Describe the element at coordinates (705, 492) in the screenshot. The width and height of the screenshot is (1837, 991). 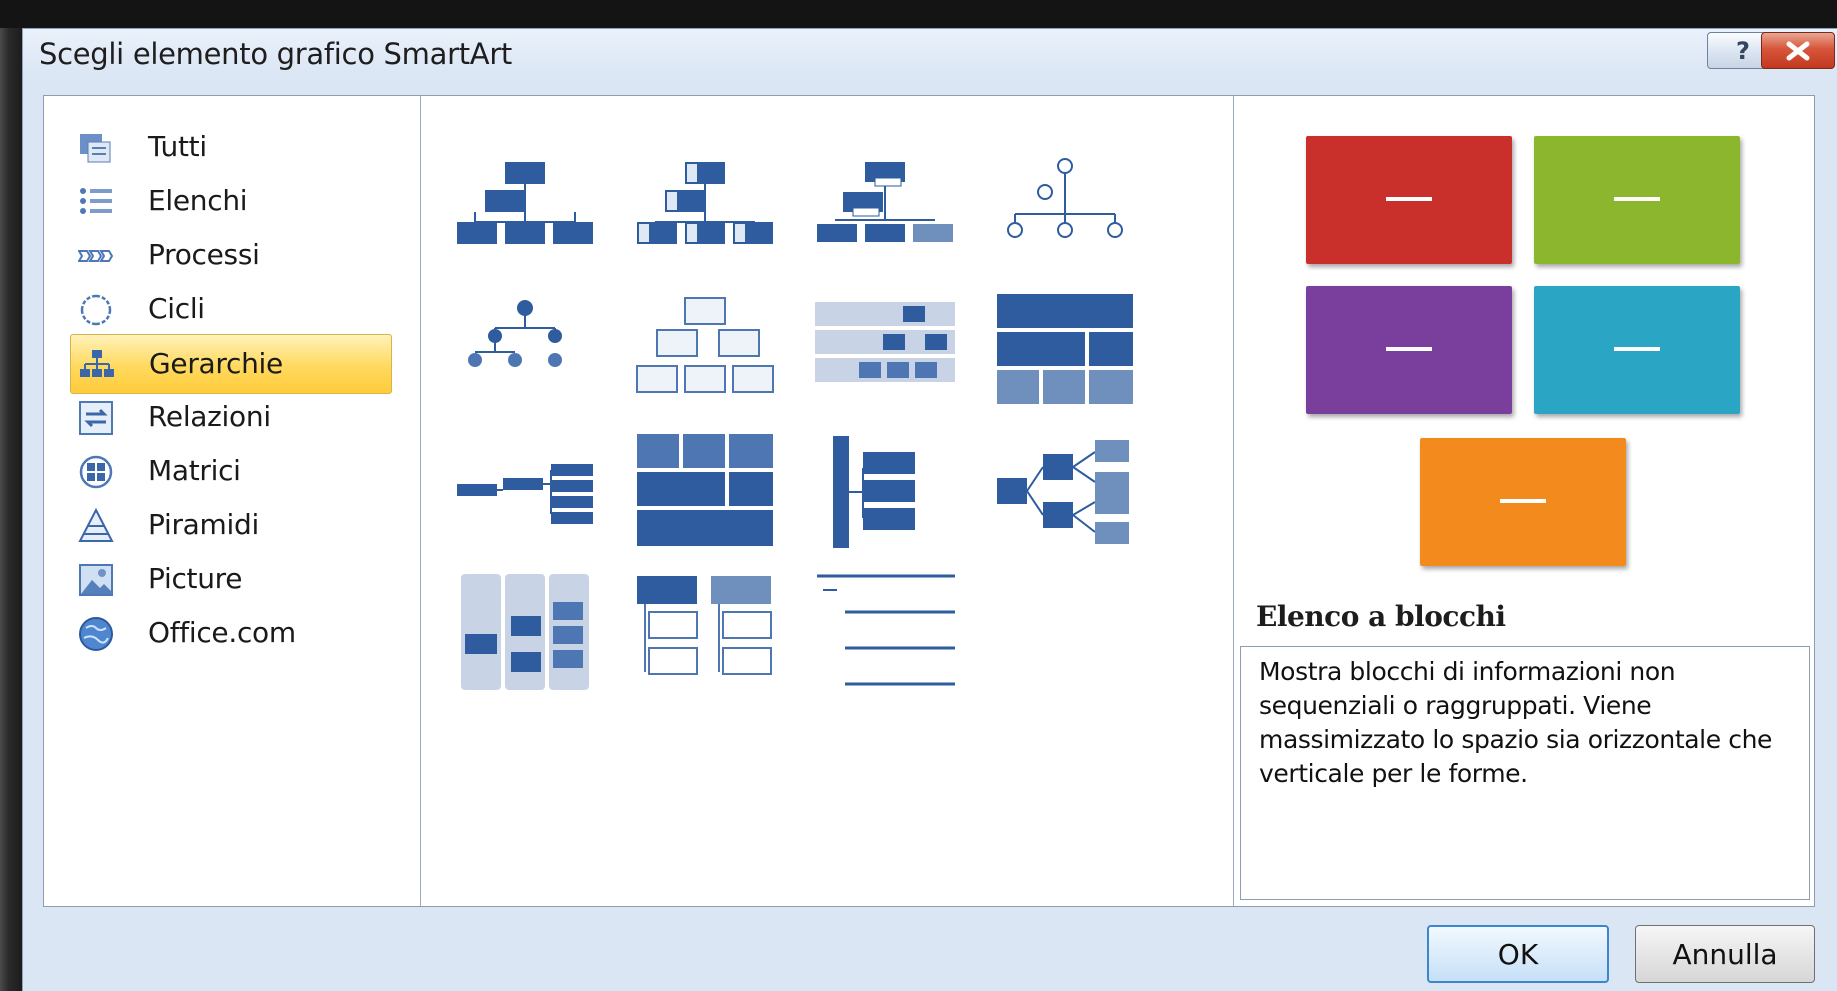
I see `layout-block-hierarchy-thumbnail` at that location.